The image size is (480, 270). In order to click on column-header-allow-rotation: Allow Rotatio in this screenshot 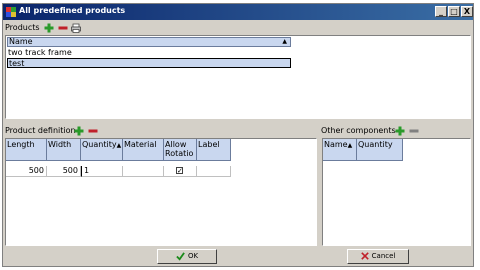, I will do `click(180, 150)`.